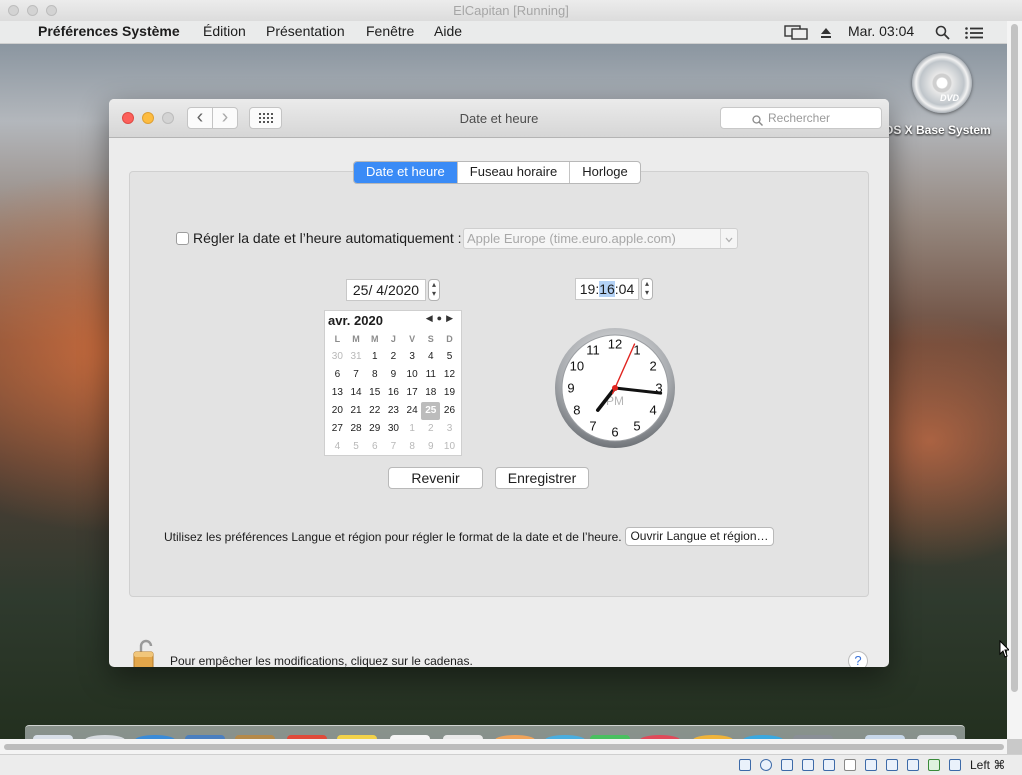 This screenshot has height=775, width=1022. I want to click on date-day: 25, so click(361, 290).